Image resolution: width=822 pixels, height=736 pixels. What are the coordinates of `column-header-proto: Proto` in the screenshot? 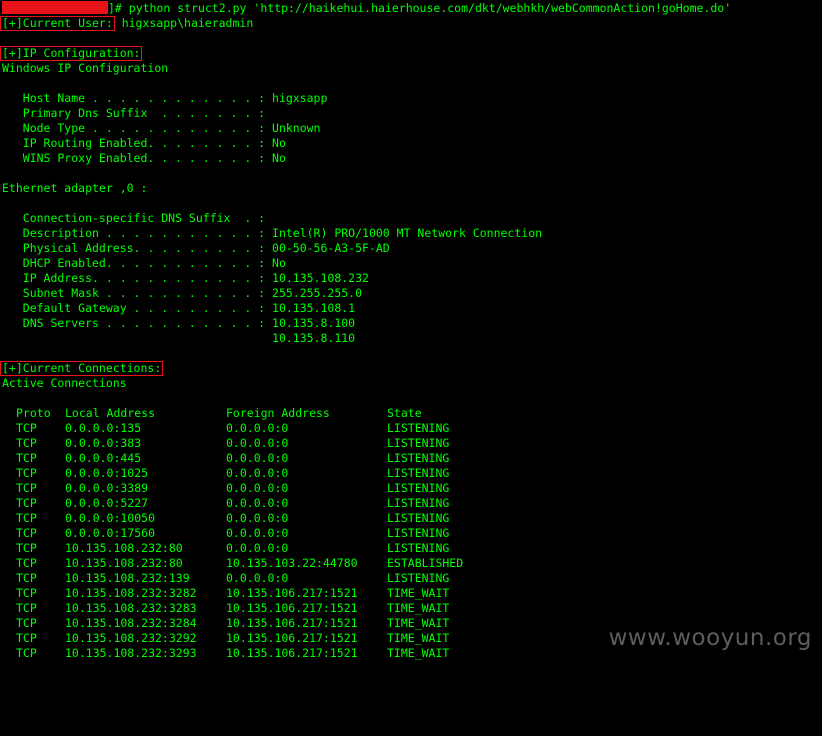 It's located at (33, 413).